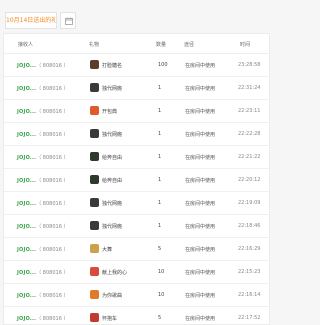 Image resolution: width=320 pixels, height=325 pixels. I want to click on table-header: 接收人 礼物 数量 途径 时间, so click(136, 44).